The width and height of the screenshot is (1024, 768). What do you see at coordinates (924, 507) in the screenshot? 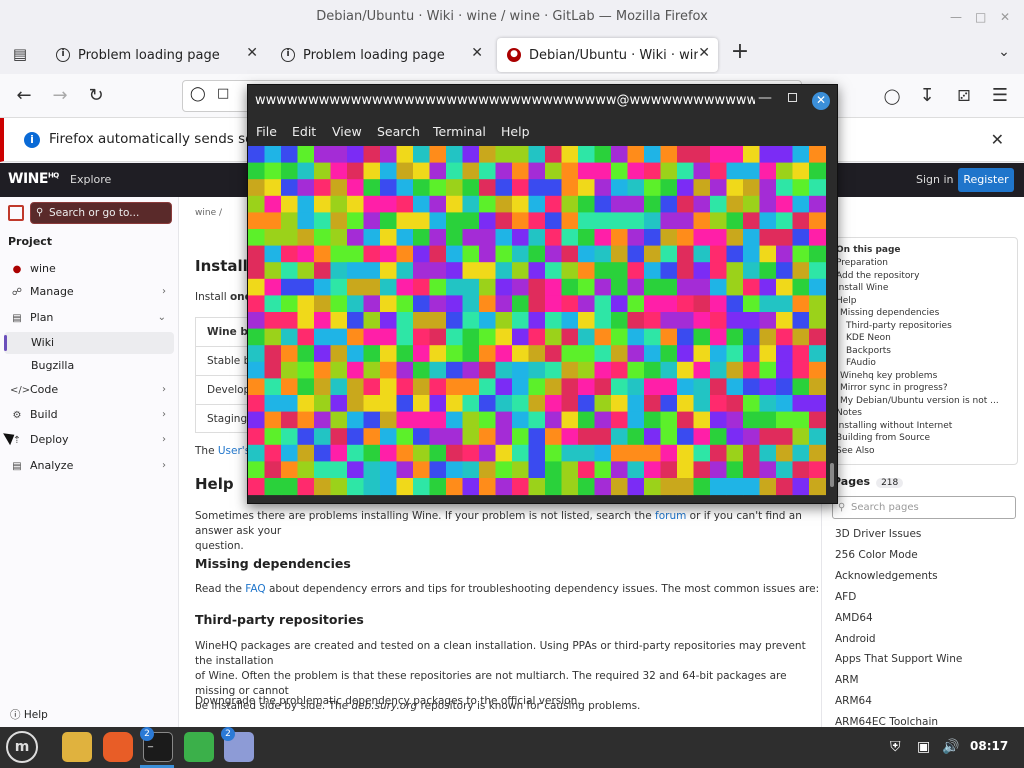
I see `pages-search-input: ⚲ Search pages` at bounding box center [924, 507].